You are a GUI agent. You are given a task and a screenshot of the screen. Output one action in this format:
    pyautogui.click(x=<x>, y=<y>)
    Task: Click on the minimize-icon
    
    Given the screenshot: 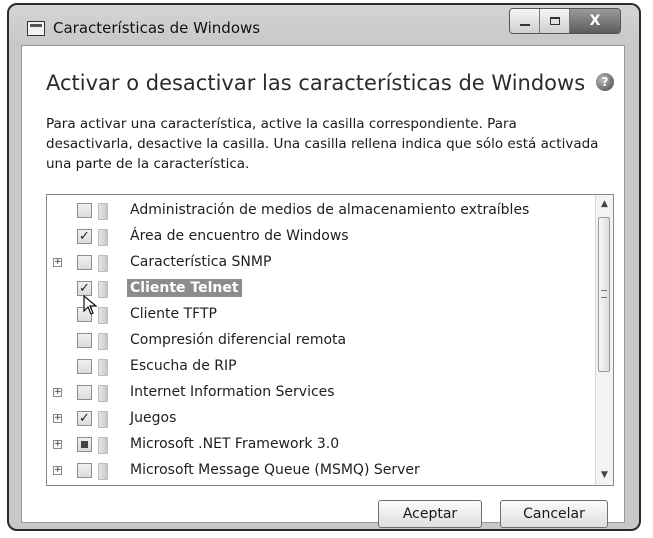 What is the action you would take?
    pyautogui.click(x=524, y=25)
    